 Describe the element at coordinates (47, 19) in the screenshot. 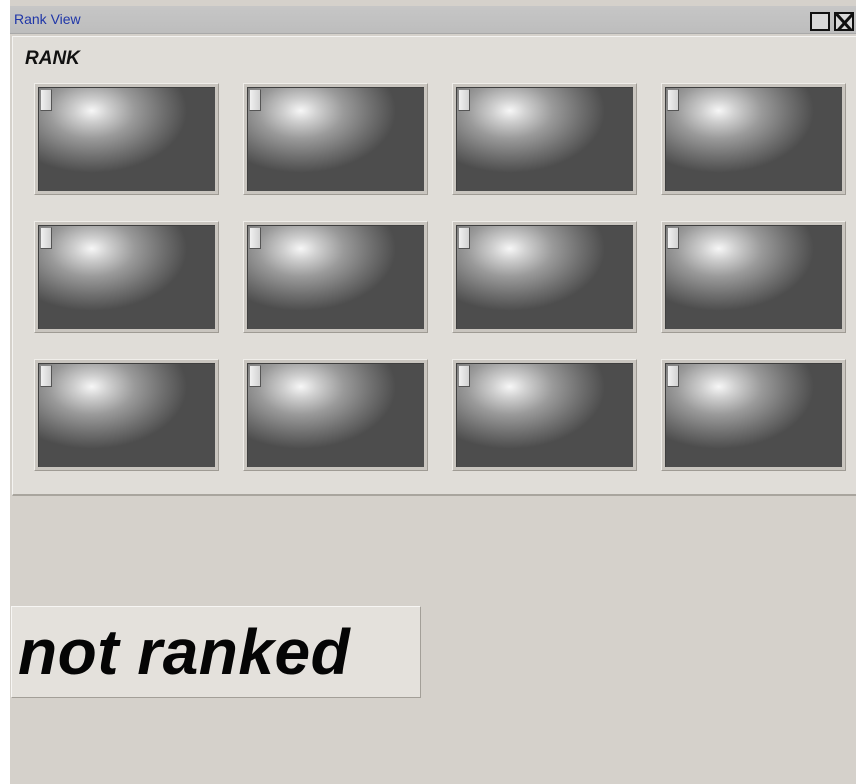

I see `window-title: Rank View` at that location.